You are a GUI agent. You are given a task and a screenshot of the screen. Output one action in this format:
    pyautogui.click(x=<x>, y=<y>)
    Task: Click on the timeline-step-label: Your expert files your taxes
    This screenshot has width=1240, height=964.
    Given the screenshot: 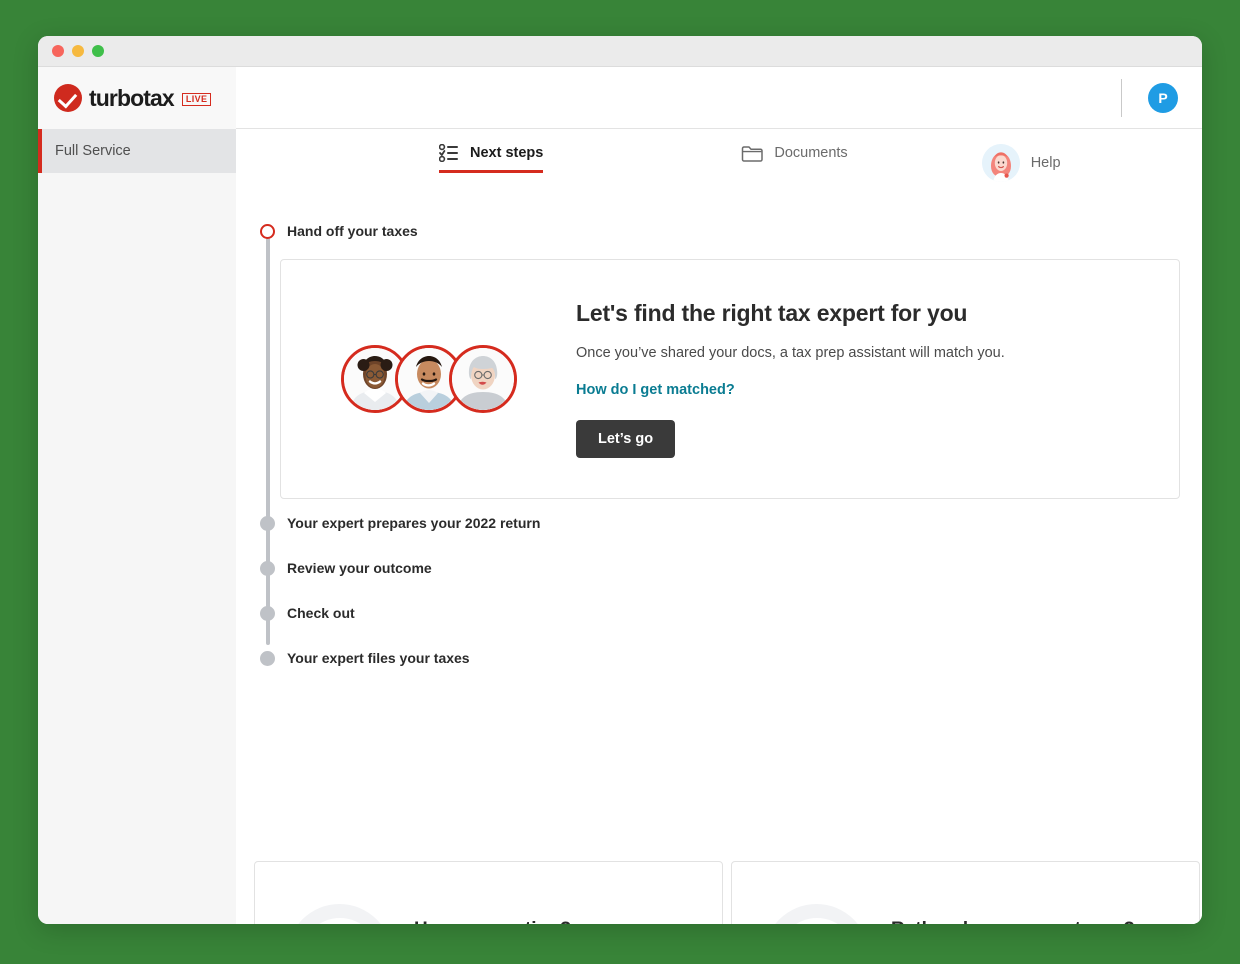 What is the action you would take?
    pyautogui.click(x=378, y=658)
    